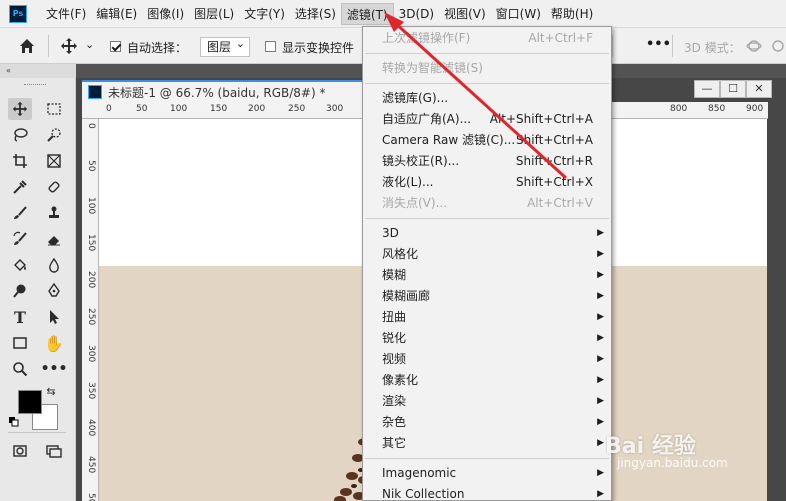 Image resolution: width=786 pixels, height=501 pixels. Describe the element at coordinates (91, 317) in the screenshot. I see `ruler-tick-label: 250` at that location.